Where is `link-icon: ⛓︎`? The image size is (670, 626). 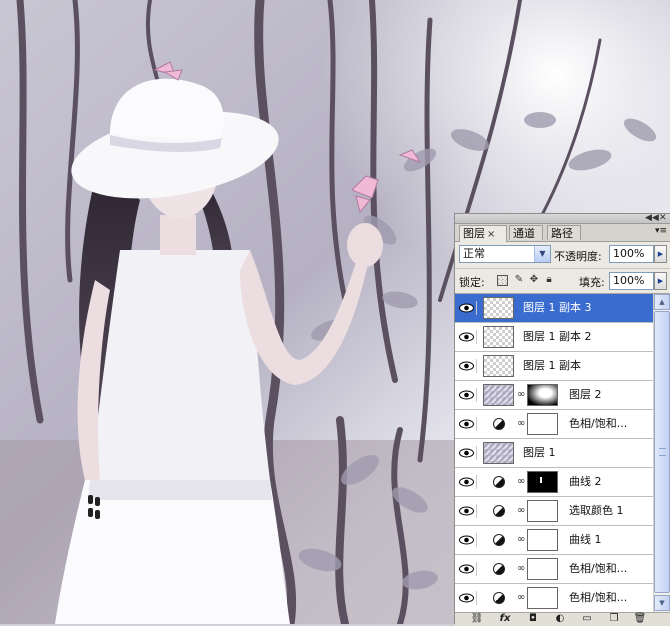 link-icon: ⛓︎ is located at coordinates (477, 619).